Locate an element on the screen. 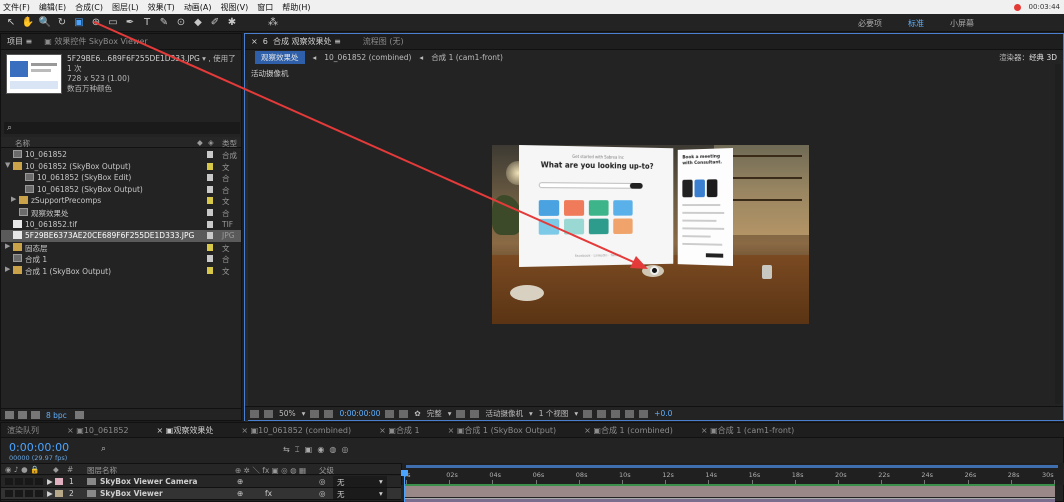 This screenshot has height=502, width=1064. parent-header: 父级 is located at coordinates (326, 470).